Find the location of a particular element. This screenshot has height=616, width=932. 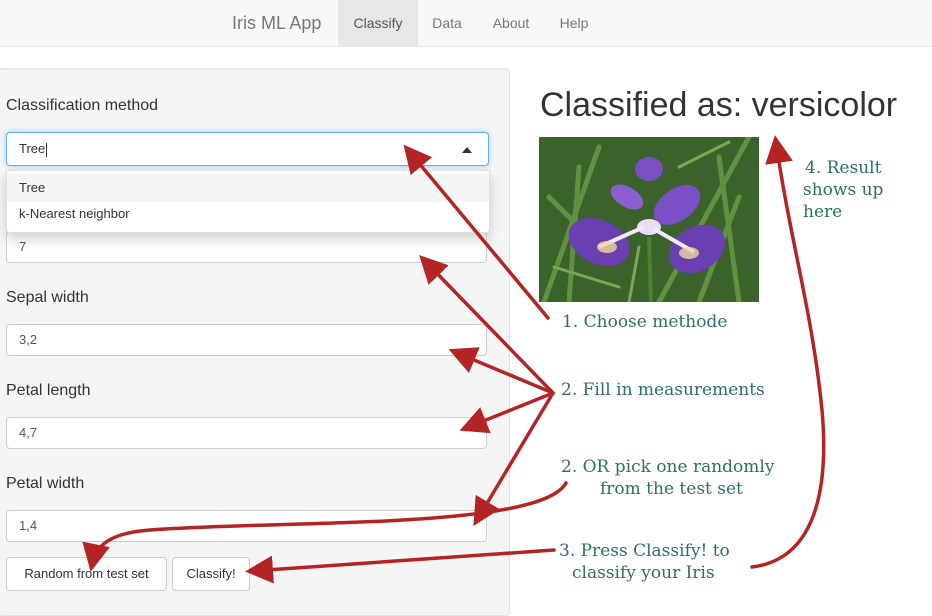

sepal-width-label: Sepal width is located at coordinates (47, 297).